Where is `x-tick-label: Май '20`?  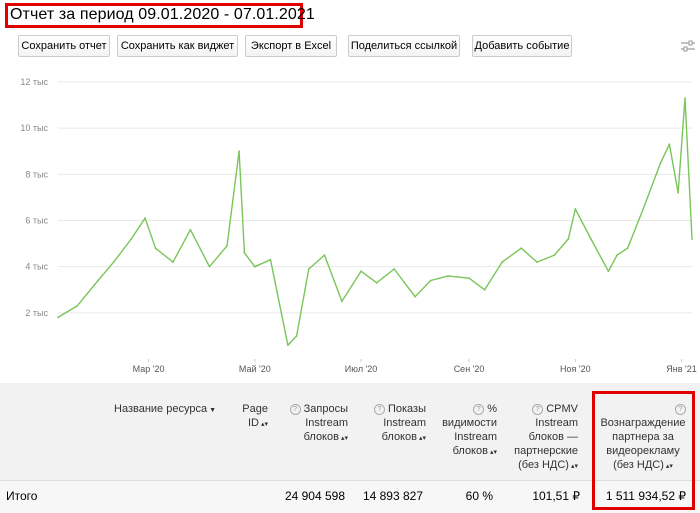
x-tick-label: Май '20 is located at coordinates (255, 369).